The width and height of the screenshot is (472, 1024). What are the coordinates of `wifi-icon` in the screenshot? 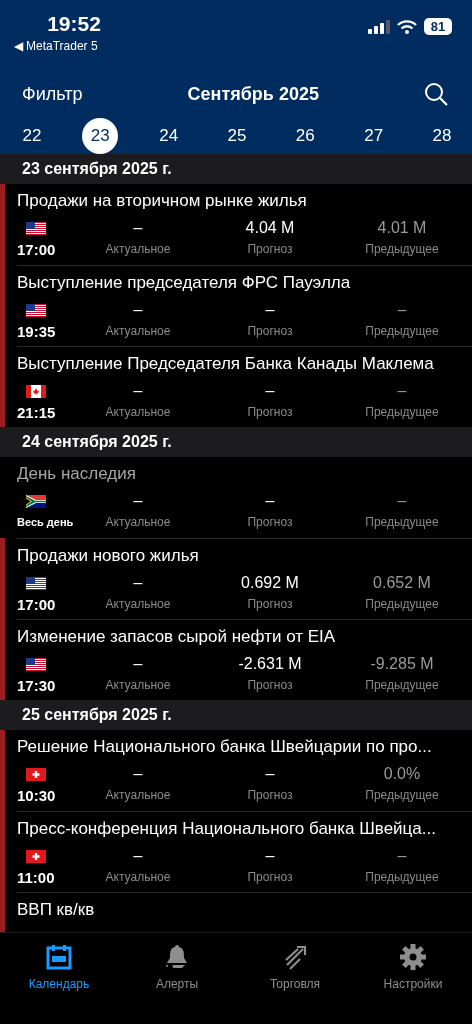 It's located at (407, 26).